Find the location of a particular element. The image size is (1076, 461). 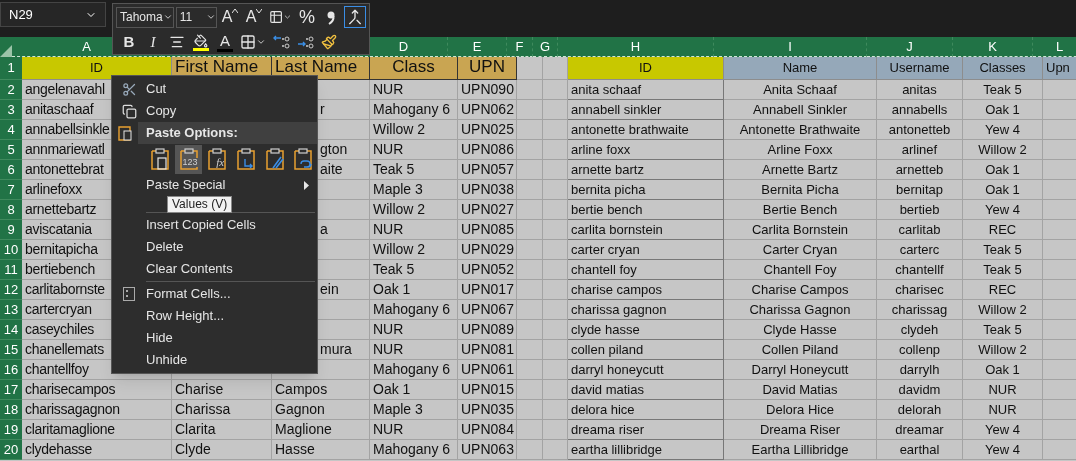

table-cell-text: anita schaaf is located at coordinates (606, 89).